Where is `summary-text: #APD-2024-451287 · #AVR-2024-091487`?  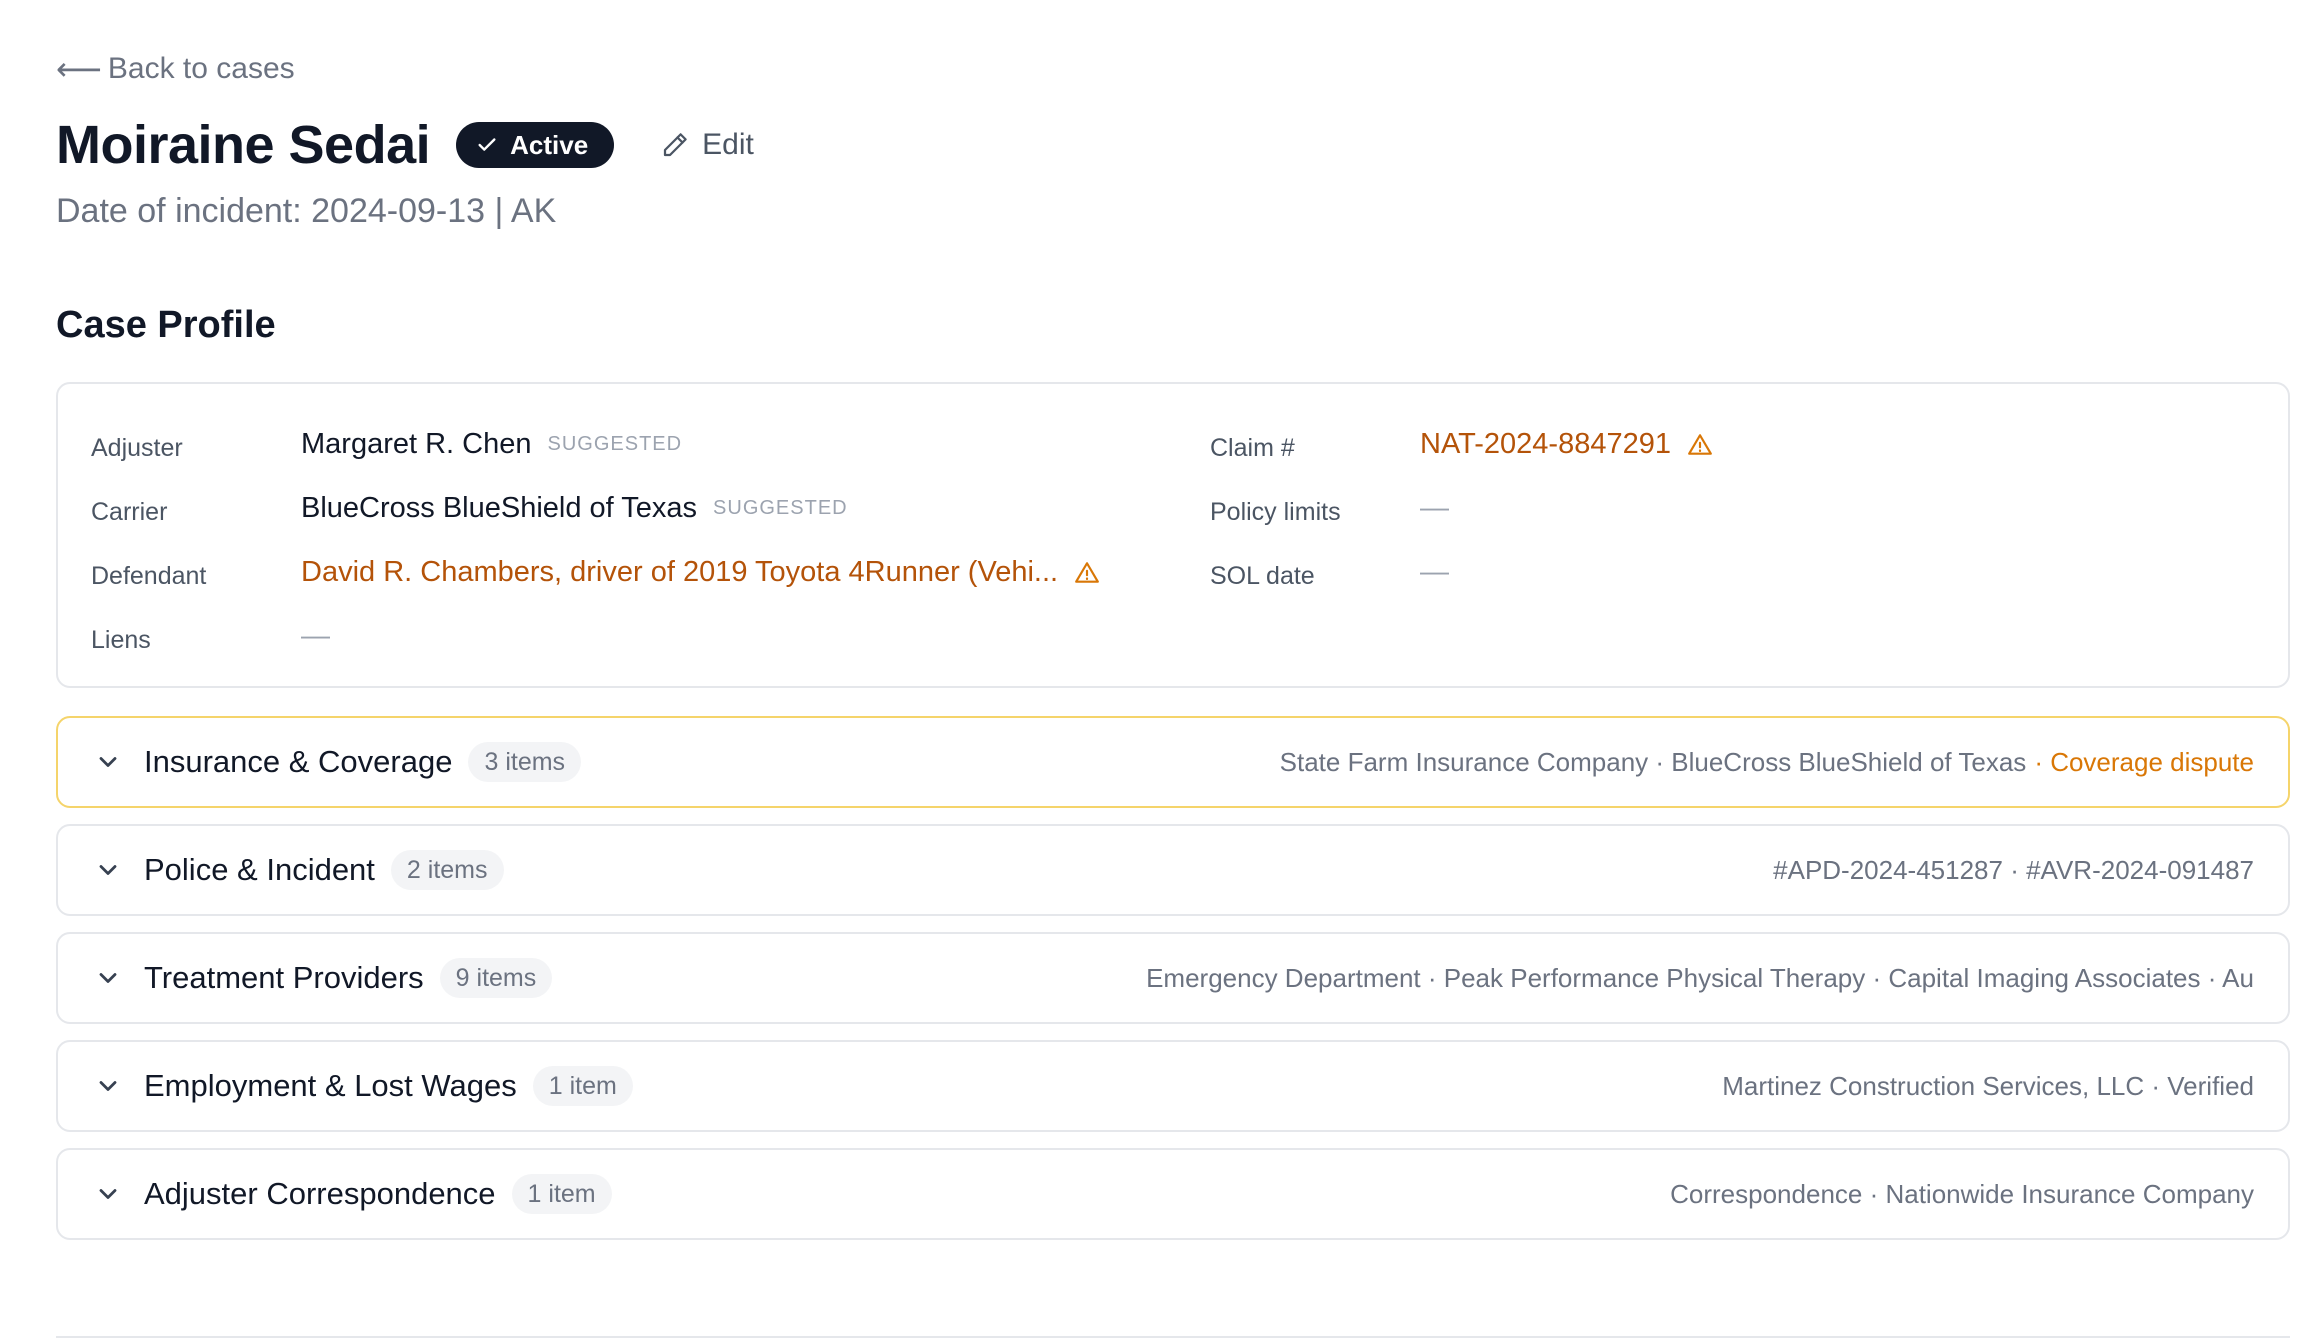
summary-text: #APD-2024-451287 · #AVR-2024-091487 is located at coordinates (2013, 869).